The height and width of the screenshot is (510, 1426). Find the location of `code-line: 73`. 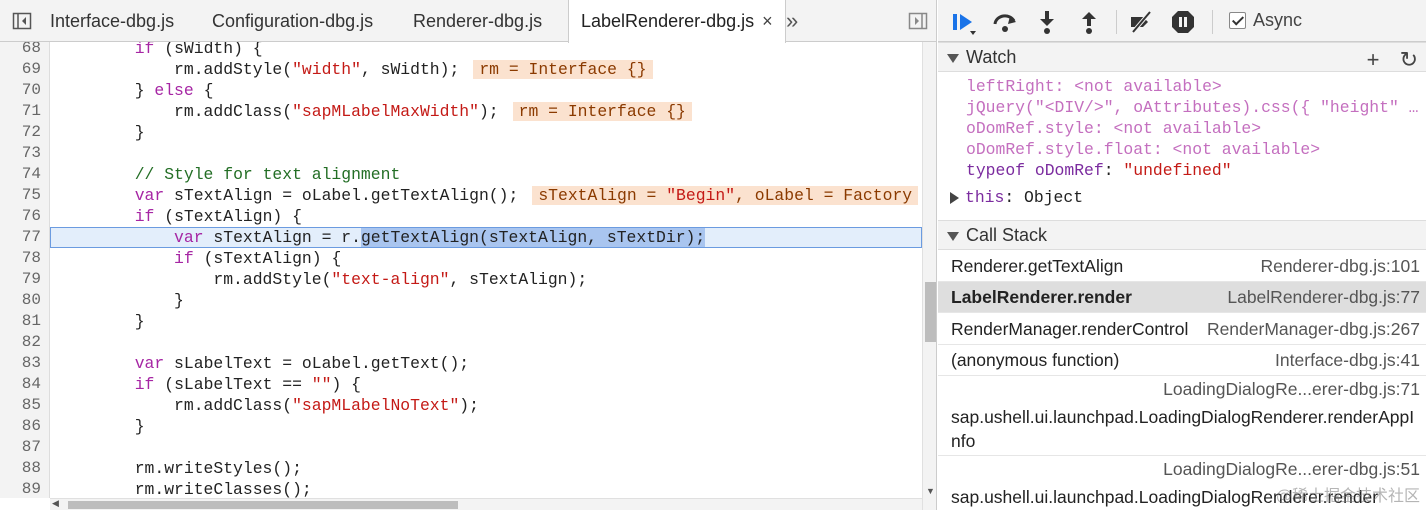

code-line: 73 is located at coordinates (461, 153).